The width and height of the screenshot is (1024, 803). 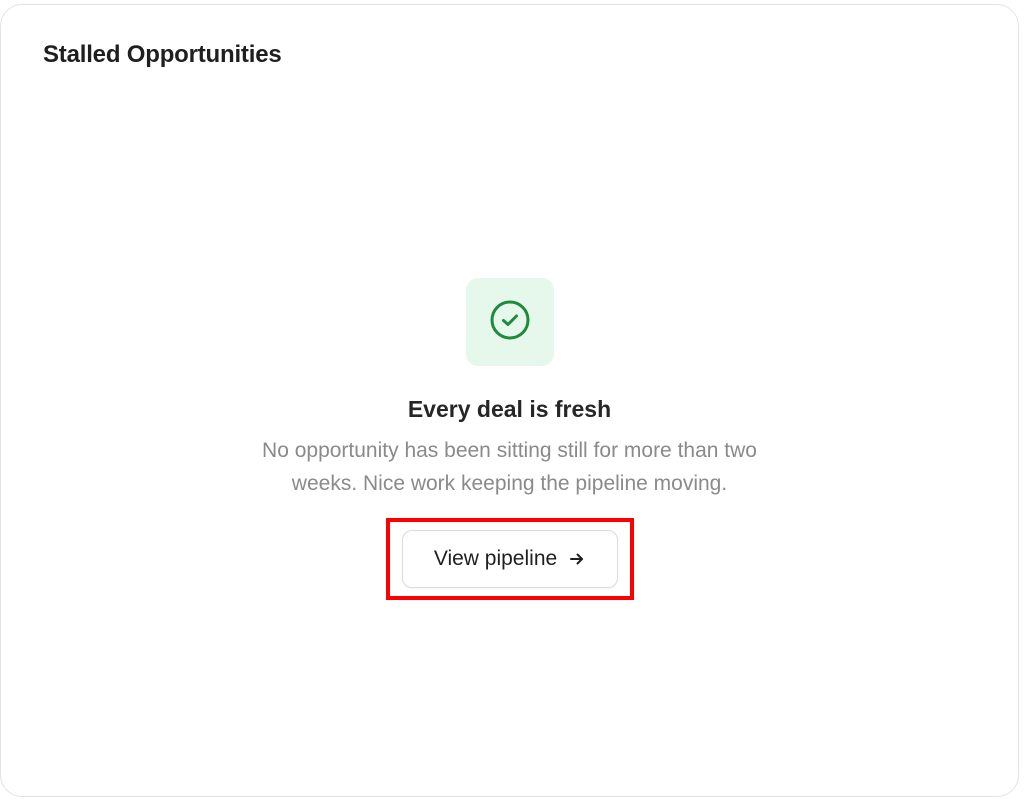 I want to click on icon-tile, so click(x=509, y=322).